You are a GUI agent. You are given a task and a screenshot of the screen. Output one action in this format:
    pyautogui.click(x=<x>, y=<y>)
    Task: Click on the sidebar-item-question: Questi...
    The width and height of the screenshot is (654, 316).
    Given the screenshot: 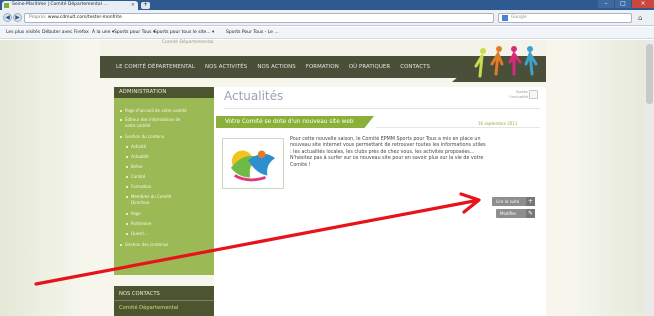 What is the action you would take?
    pyautogui.click(x=137, y=233)
    